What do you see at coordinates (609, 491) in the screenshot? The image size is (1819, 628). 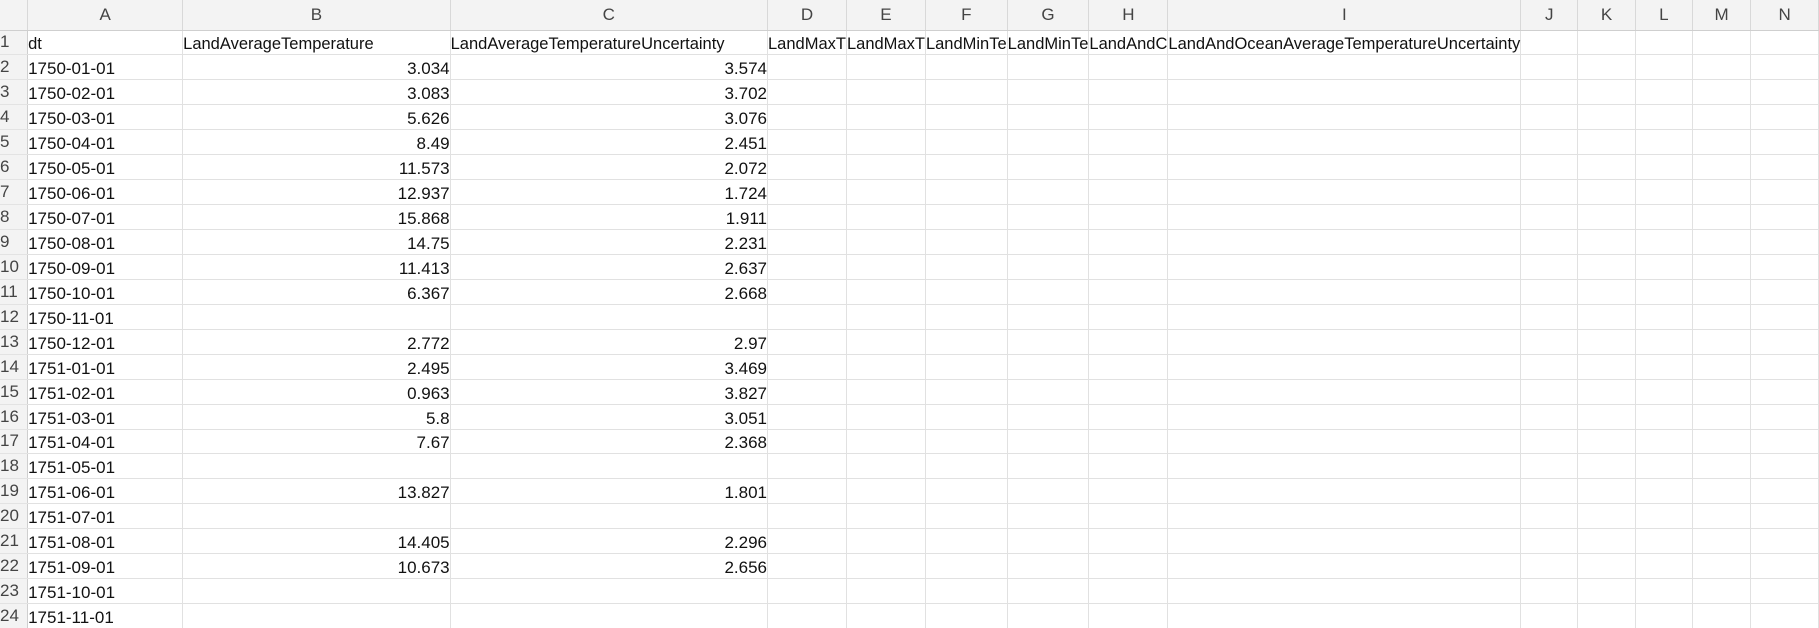 I see `cell-land-average-temperature-uncertainty: 1.801` at bounding box center [609, 491].